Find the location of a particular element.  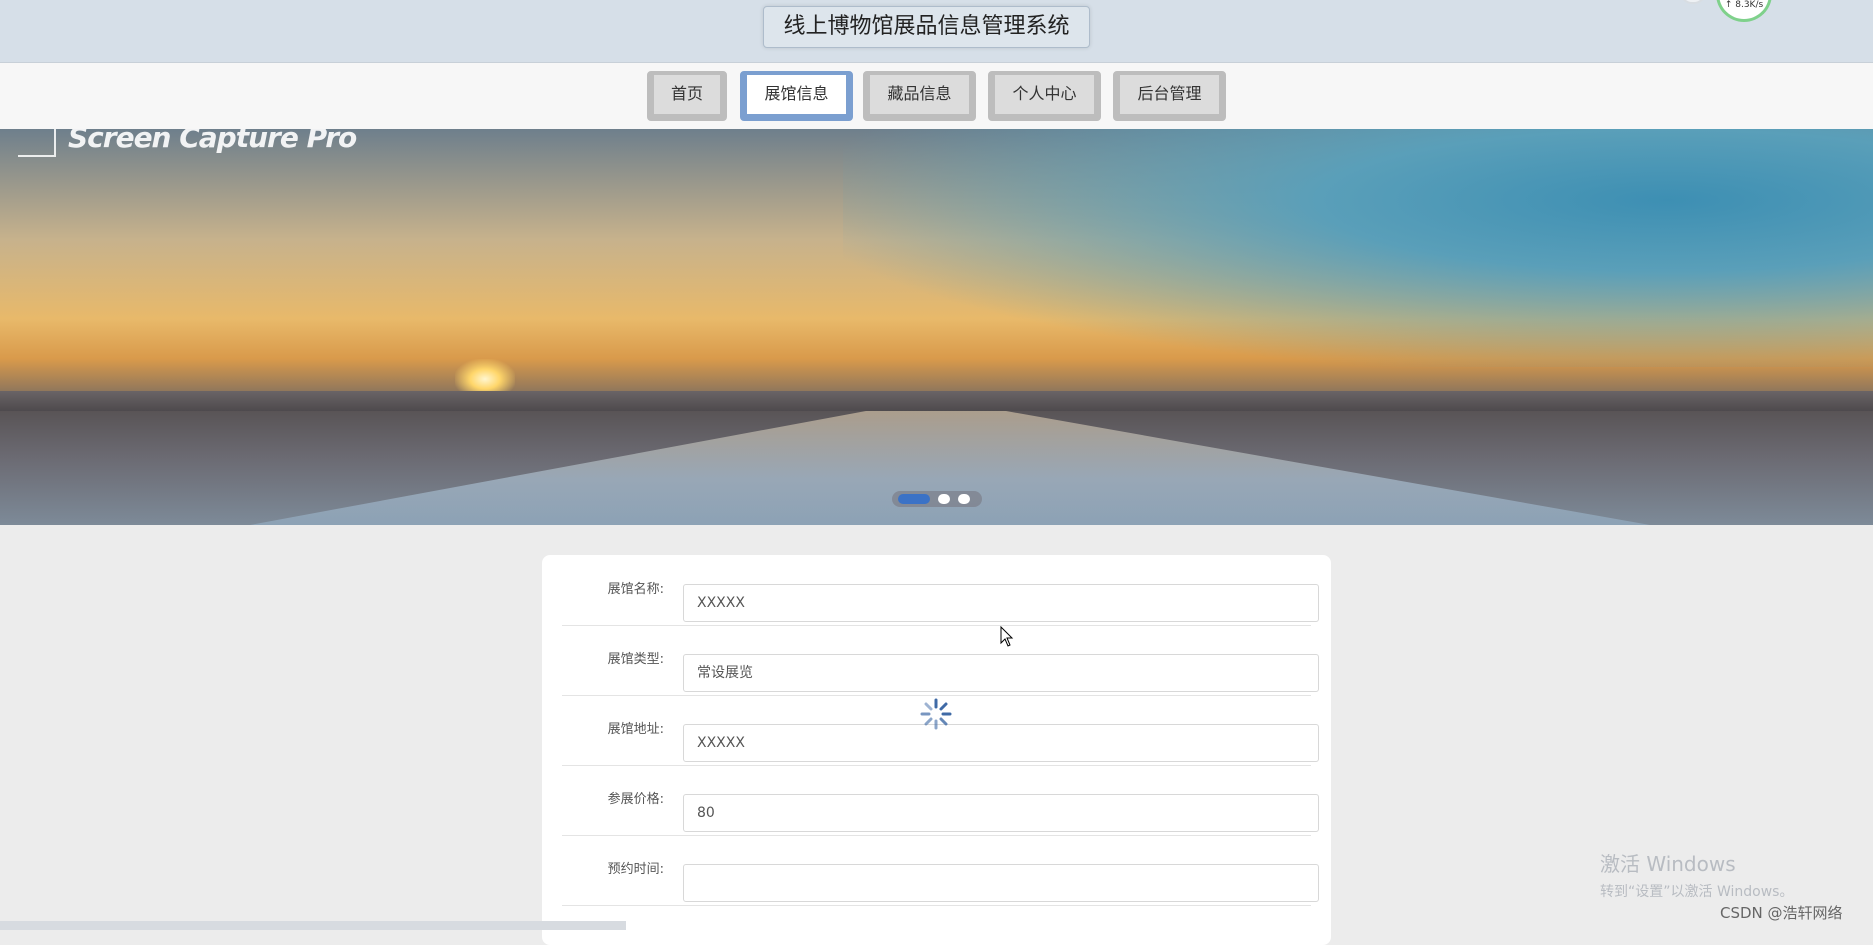

carousel-indicators is located at coordinates (937, 499).